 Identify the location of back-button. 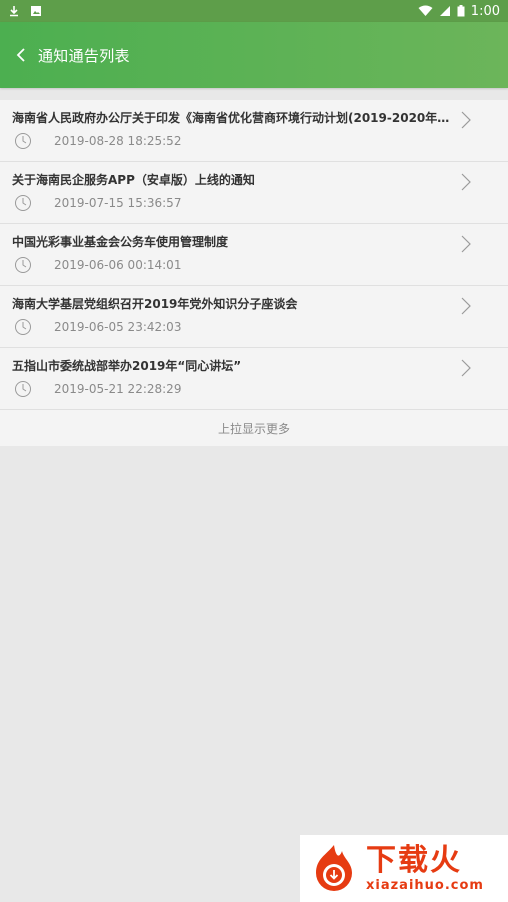
(21, 55).